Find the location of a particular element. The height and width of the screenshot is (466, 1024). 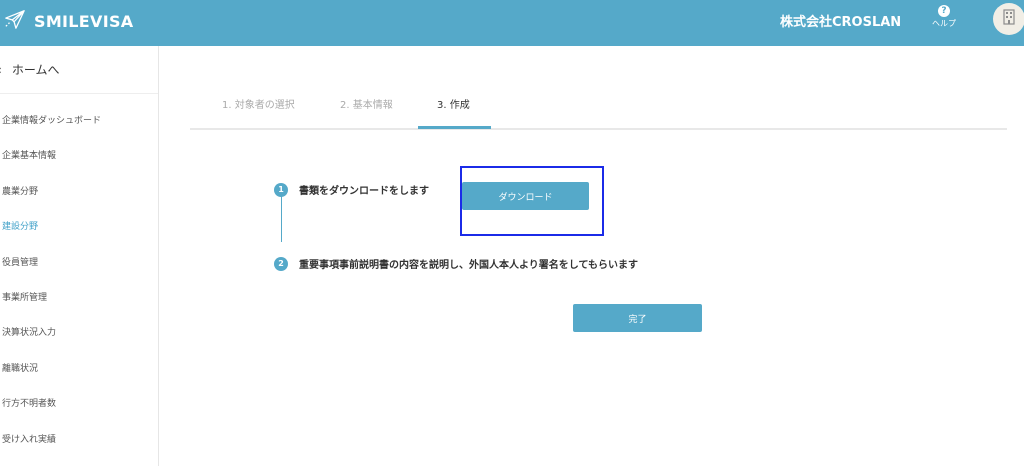

sidebar-item-missing-persons: 行方不明者数 is located at coordinates (79, 404).